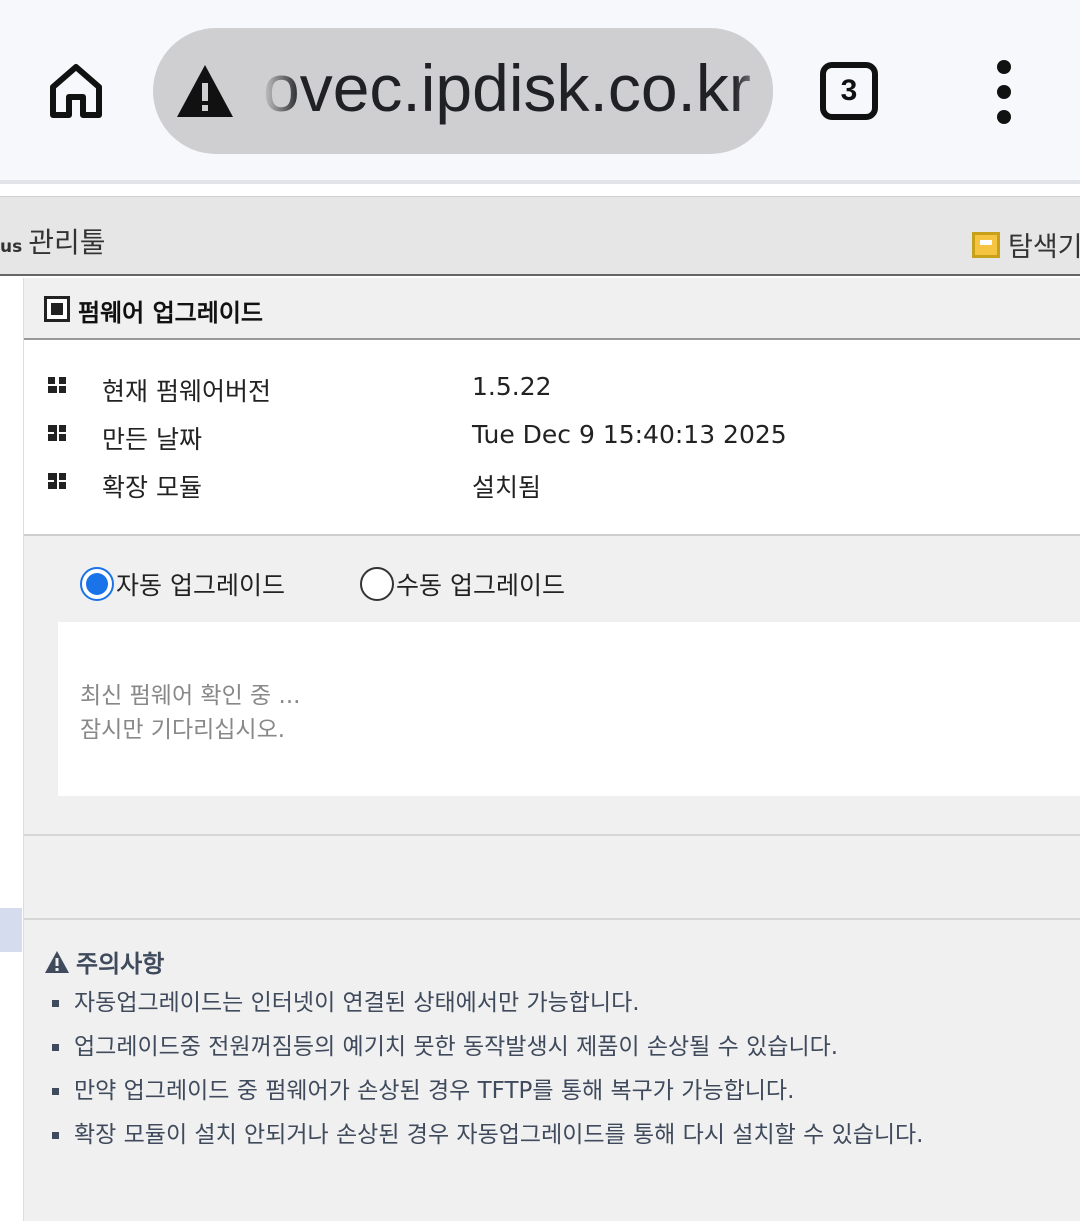 This screenshot has width=1080, height=1221. Describe the element at coordinates (540, 236) in the screenshot. I see `admin-toolbar: us 관리툴 탐색기` at that location.